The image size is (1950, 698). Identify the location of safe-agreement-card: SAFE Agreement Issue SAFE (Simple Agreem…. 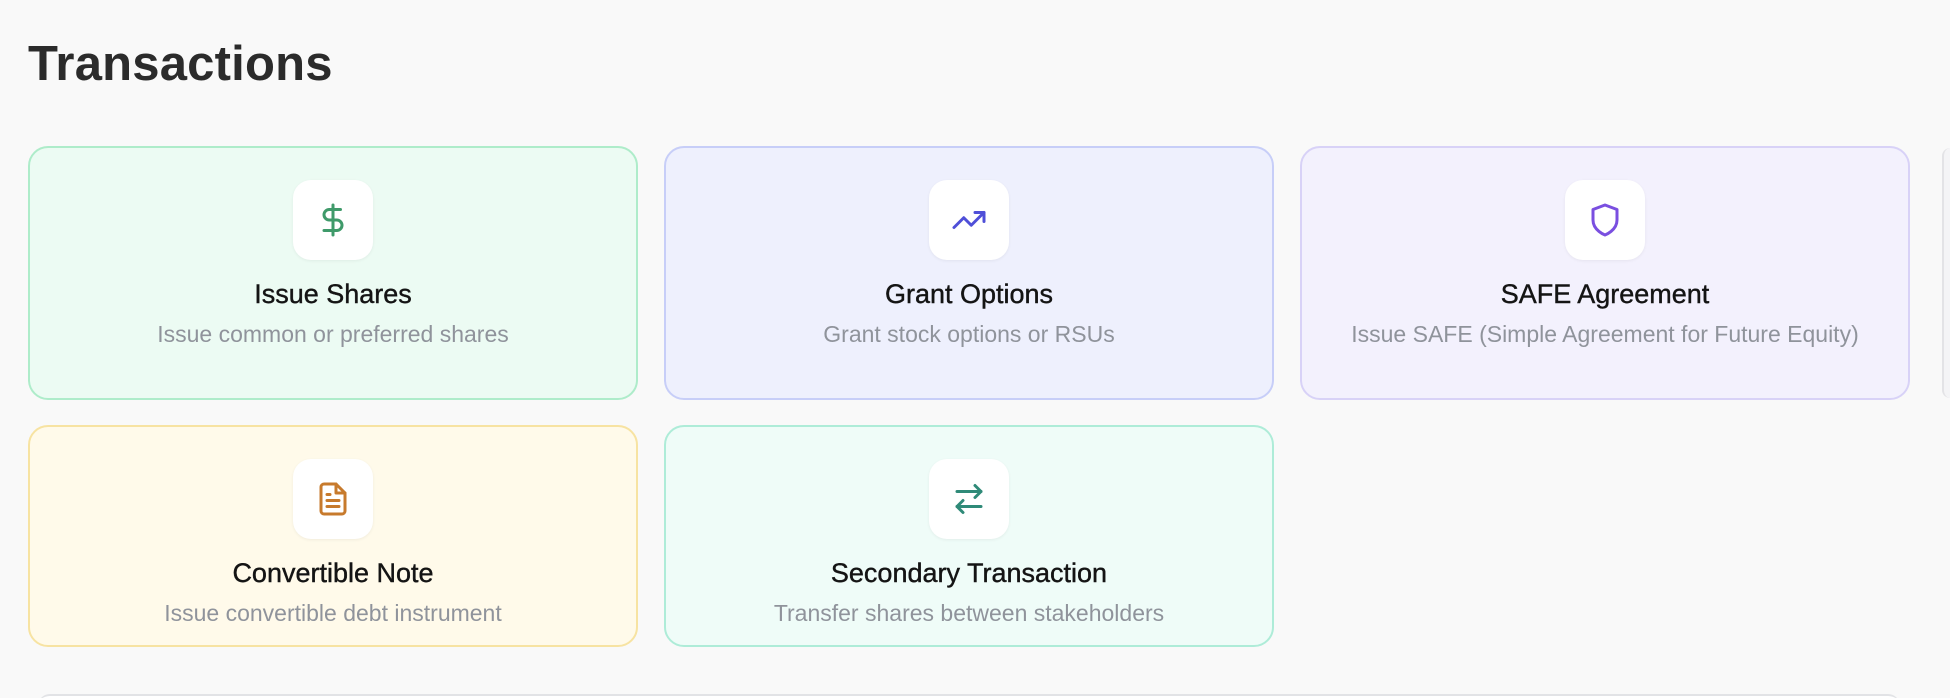
(1605, 273).